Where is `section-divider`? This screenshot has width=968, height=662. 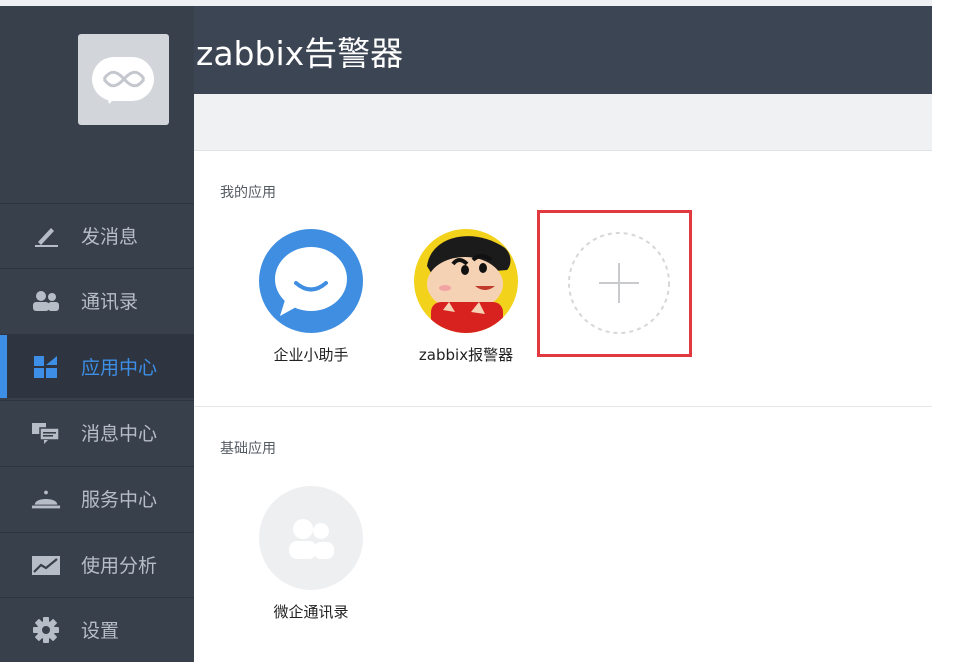 section-divider is located at coordinates (563, 406).